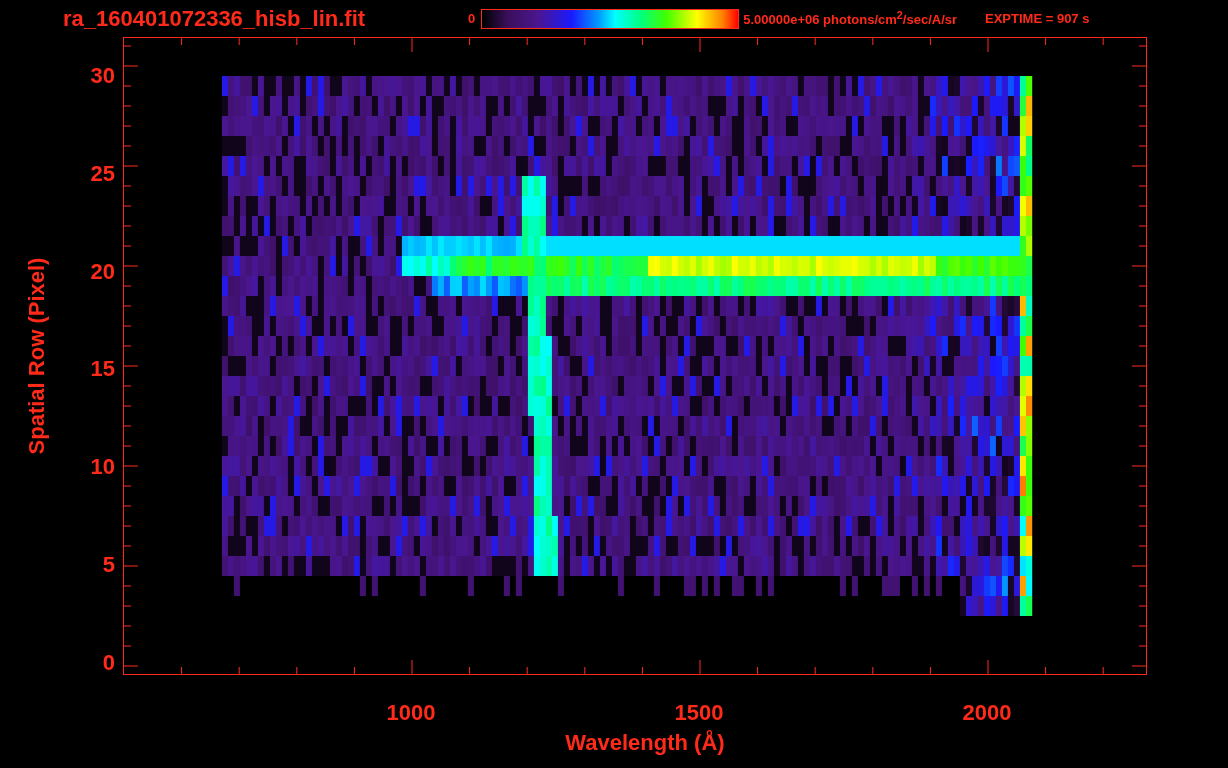 The width and height of the screenshot is (1228, 768). I want to click on x-axis-label: Wavelength (Å), so click(645, 743).